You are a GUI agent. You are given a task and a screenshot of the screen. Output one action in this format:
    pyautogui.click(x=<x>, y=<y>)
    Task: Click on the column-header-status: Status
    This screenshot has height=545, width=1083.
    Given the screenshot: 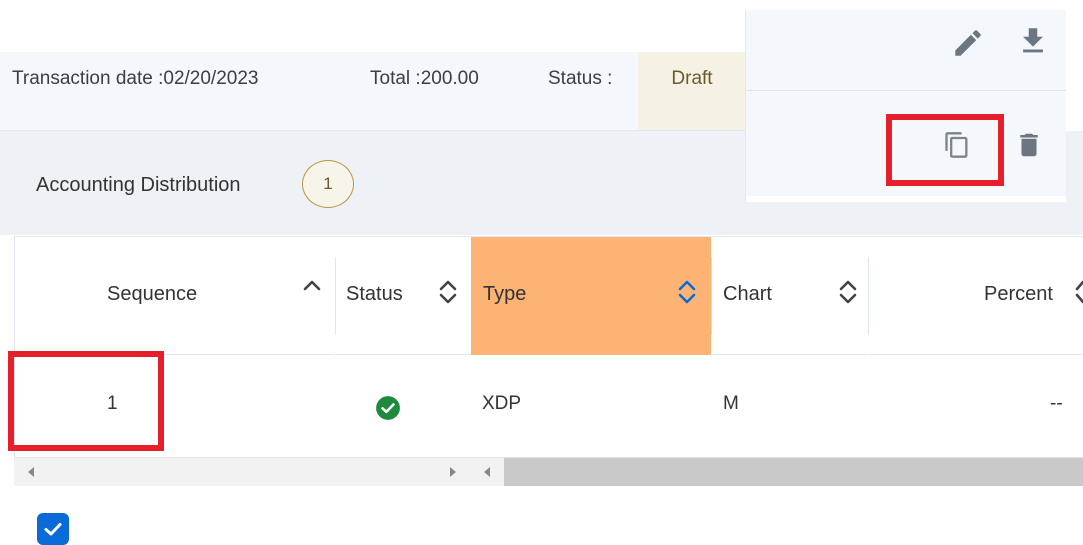 What is the action you would take?
    pyautogui.click(x=403, y=296)
    